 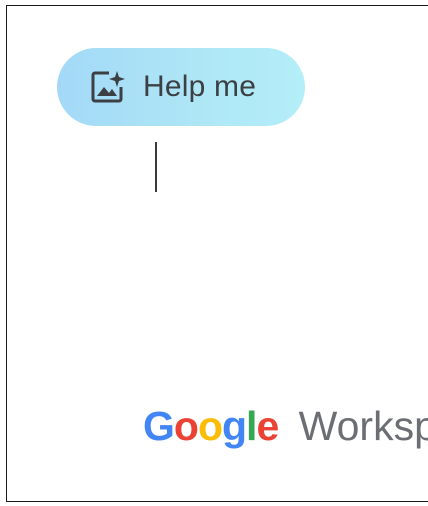 What do you see at coordinates (285, 426) in the screenshot?
I see `google-workspace-logo: Google Workspa` at bounding box center [285, 426].